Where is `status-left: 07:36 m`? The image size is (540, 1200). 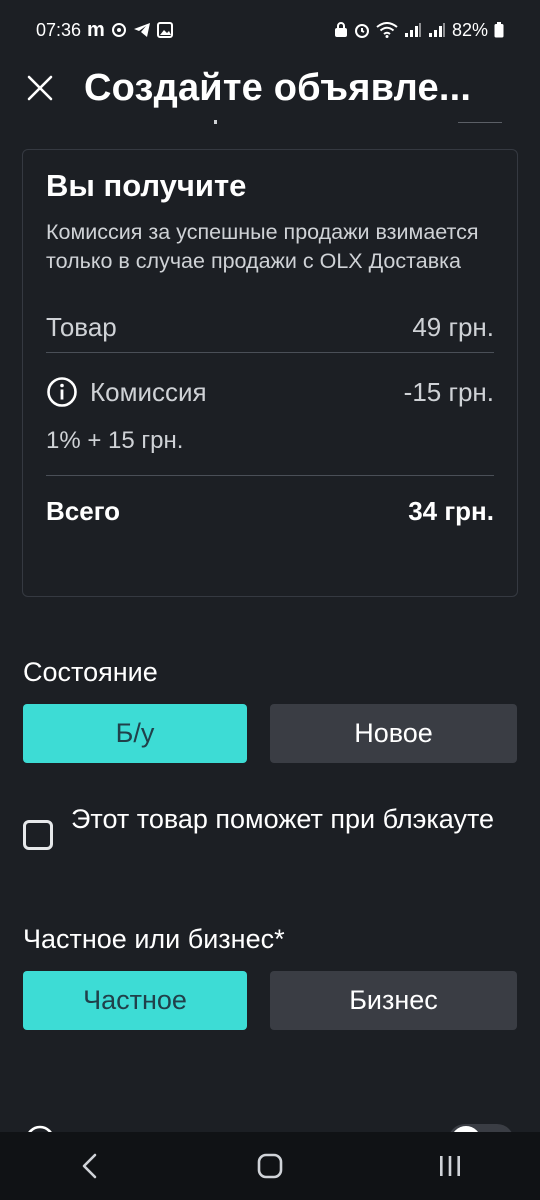 status-left: 07:36 m is located at coordinates (104, 30).